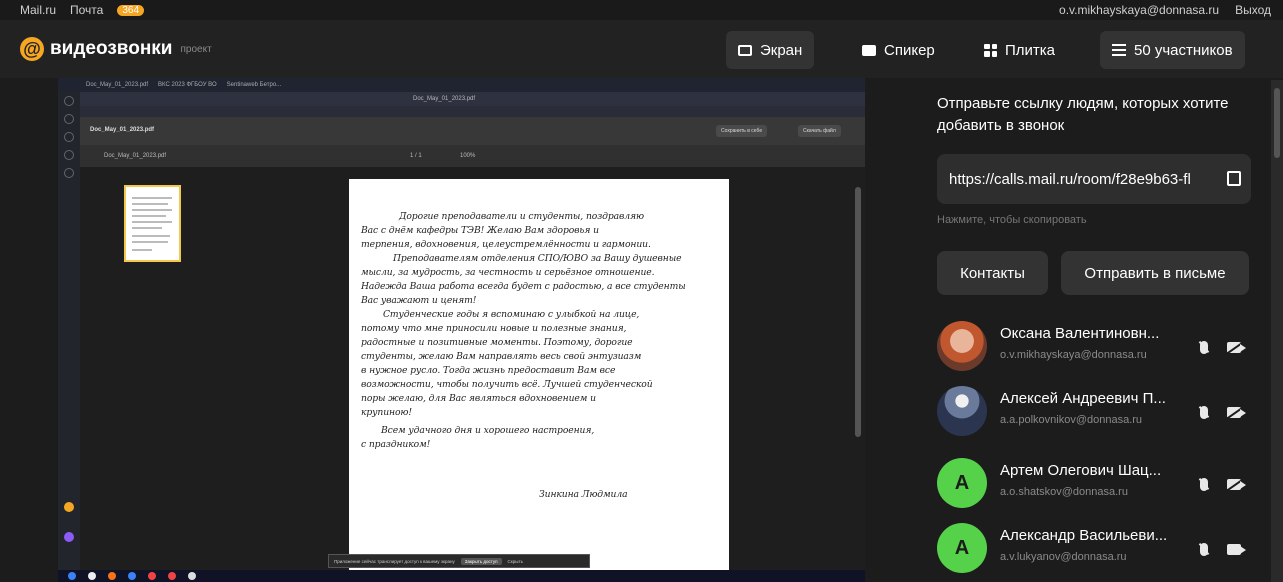 This screenshot has height=582, width=1283. What do you see at coordinates (1234, 178) in the screenshot?
I see `copy-icon` at bounding box center [1234, 178].